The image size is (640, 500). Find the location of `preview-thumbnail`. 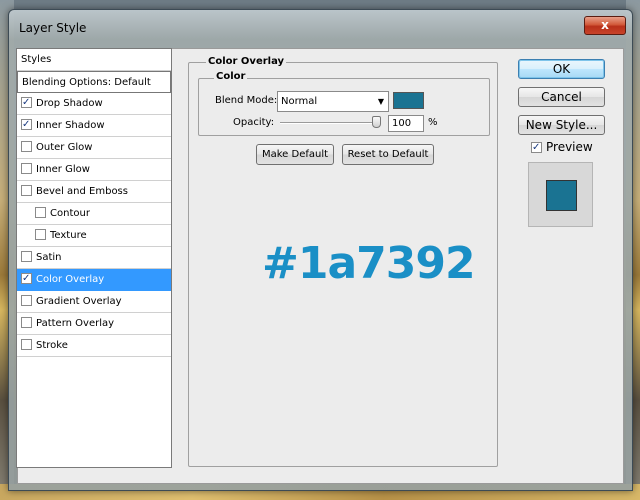

preview-thumbnail is located at coordinates (560, 194).